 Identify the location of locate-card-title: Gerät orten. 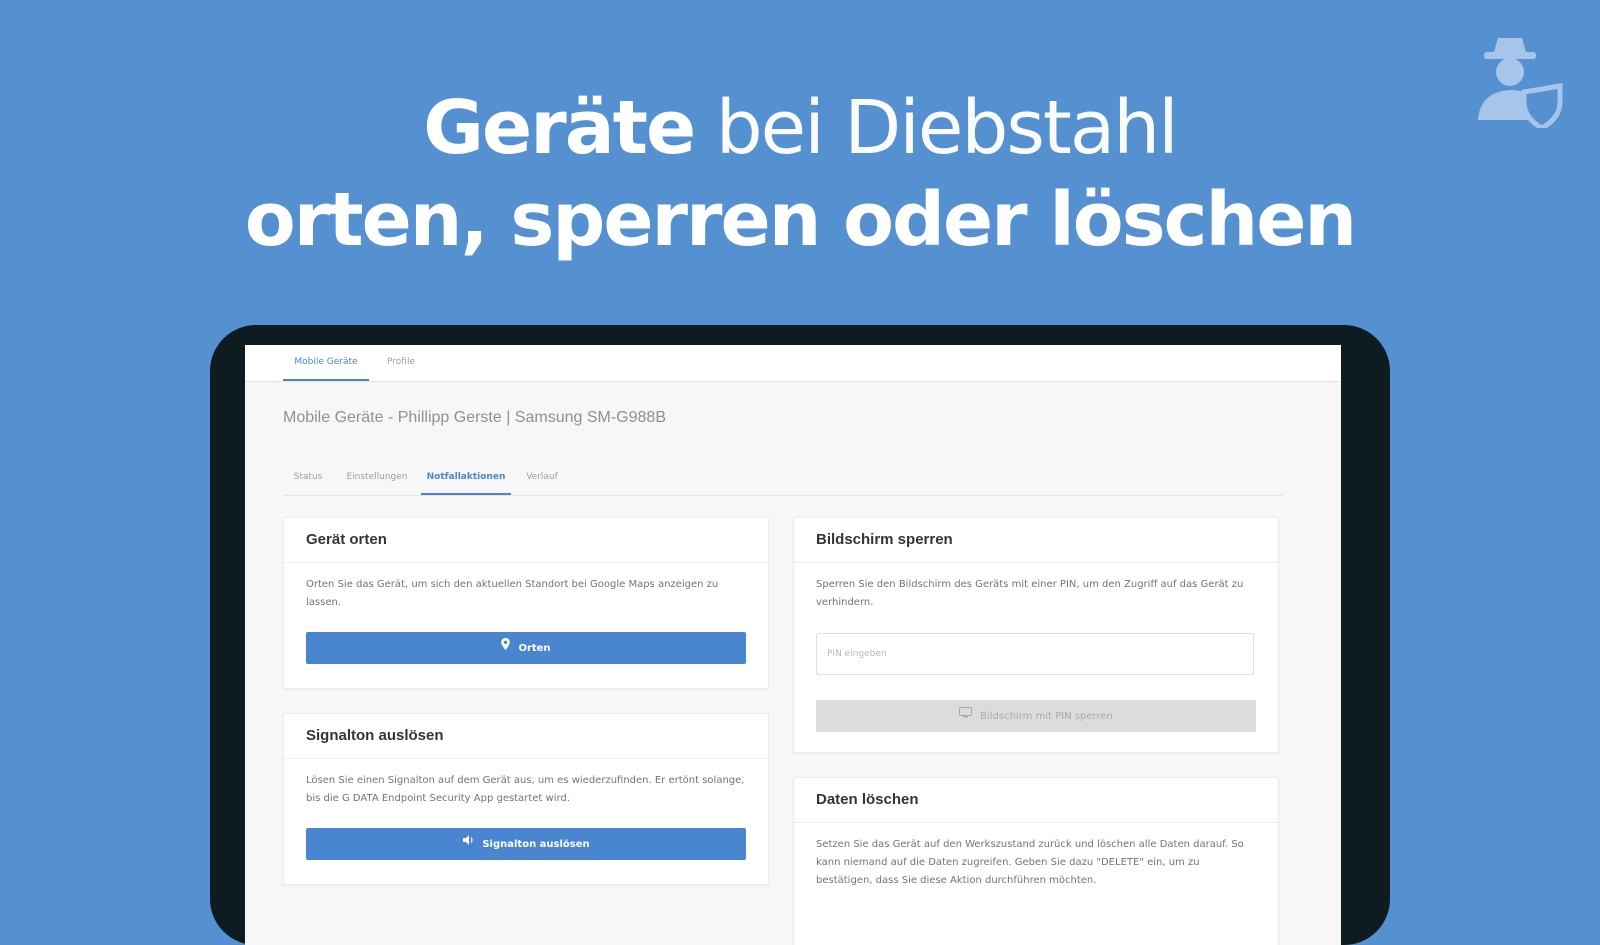
(526, 540).